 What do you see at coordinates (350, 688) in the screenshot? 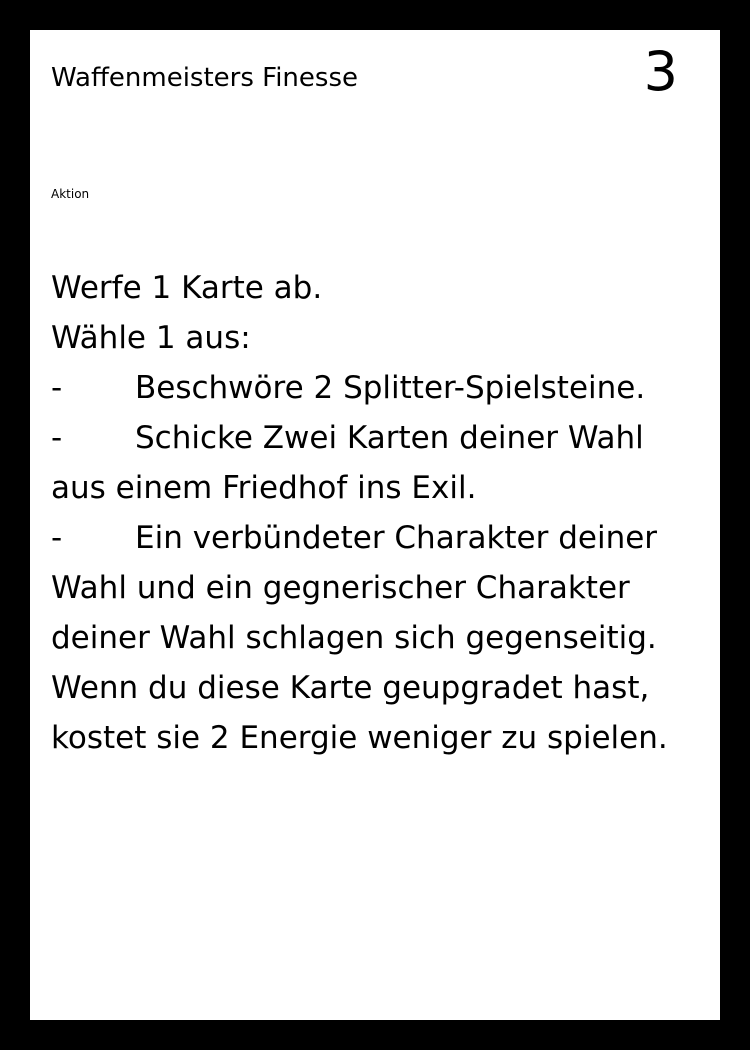
I see `rule-text: Wenn du diese Karte geupgradet hast,` at bounding box center [350, 688].